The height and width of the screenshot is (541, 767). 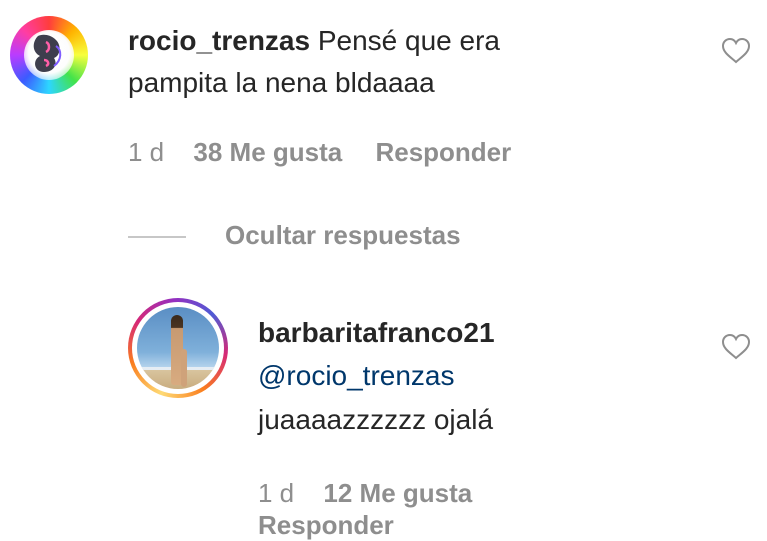 What do you see at coordinates (184, 368) in the screenshot?
I see `photo-figure-leg` at bounding box center [184, 368].